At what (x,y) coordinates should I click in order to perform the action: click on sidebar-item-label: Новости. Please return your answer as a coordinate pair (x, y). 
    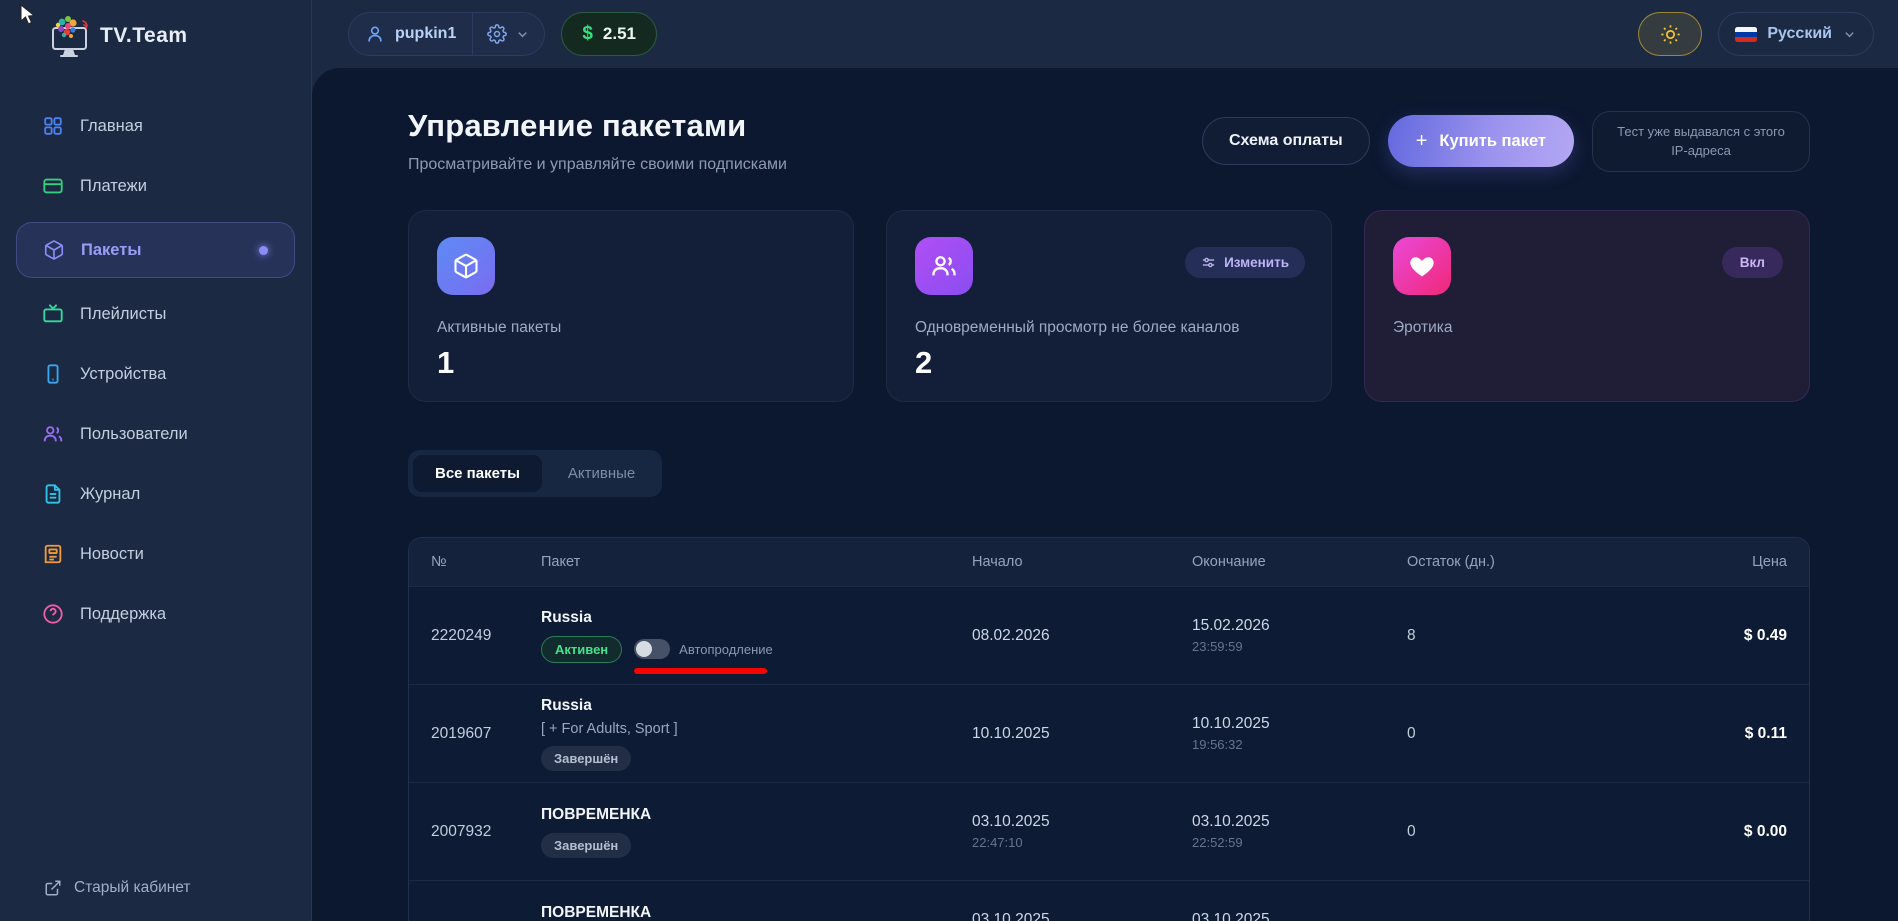
    Looking at the image, I should click on (112, 553).